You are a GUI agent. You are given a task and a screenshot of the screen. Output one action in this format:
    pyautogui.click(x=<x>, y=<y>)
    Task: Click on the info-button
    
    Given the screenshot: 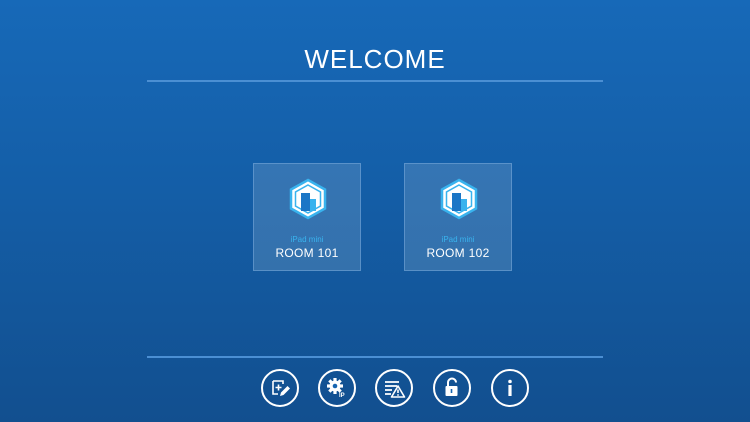 What is the action you would take?
    pyautogui.click(x=510, y=388)
    